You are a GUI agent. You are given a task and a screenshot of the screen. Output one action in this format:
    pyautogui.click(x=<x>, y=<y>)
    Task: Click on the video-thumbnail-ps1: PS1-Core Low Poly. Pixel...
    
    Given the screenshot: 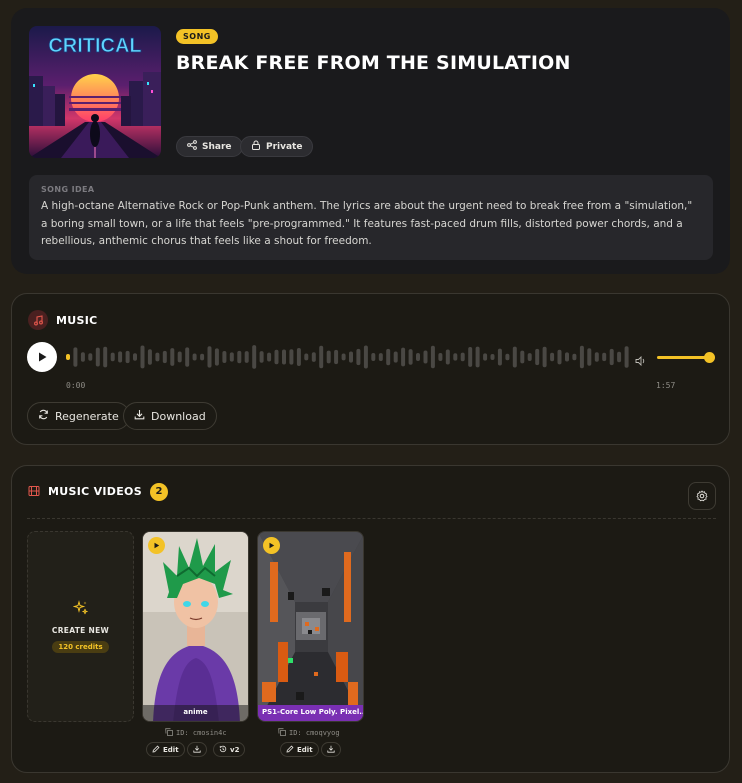 What is the action you would take?
    pyautogui.click(x=310, y=626)
    